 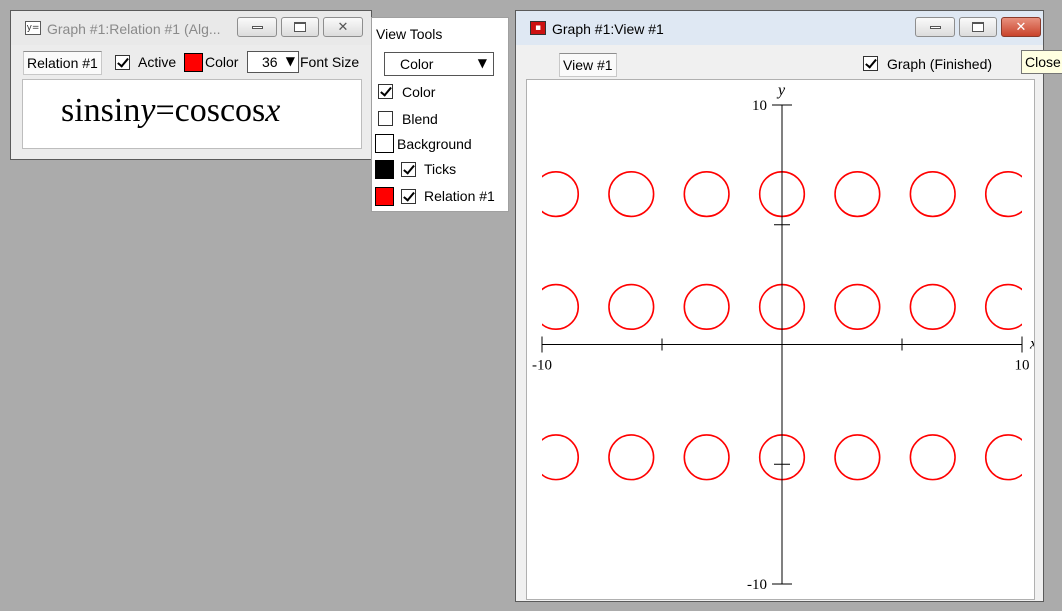 I want to click on y-min-tick-label: -10, so click(x=757, y=585).